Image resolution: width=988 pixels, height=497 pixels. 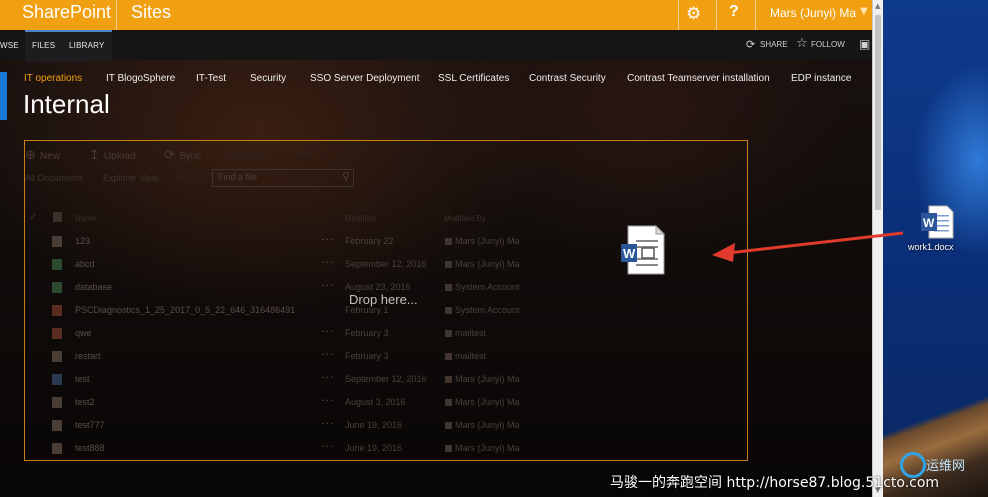 What do you see at coordinates (183, 177) in the screenshot?
I see `view-more-ellipsis: ···` at bounding box center [183, 177].